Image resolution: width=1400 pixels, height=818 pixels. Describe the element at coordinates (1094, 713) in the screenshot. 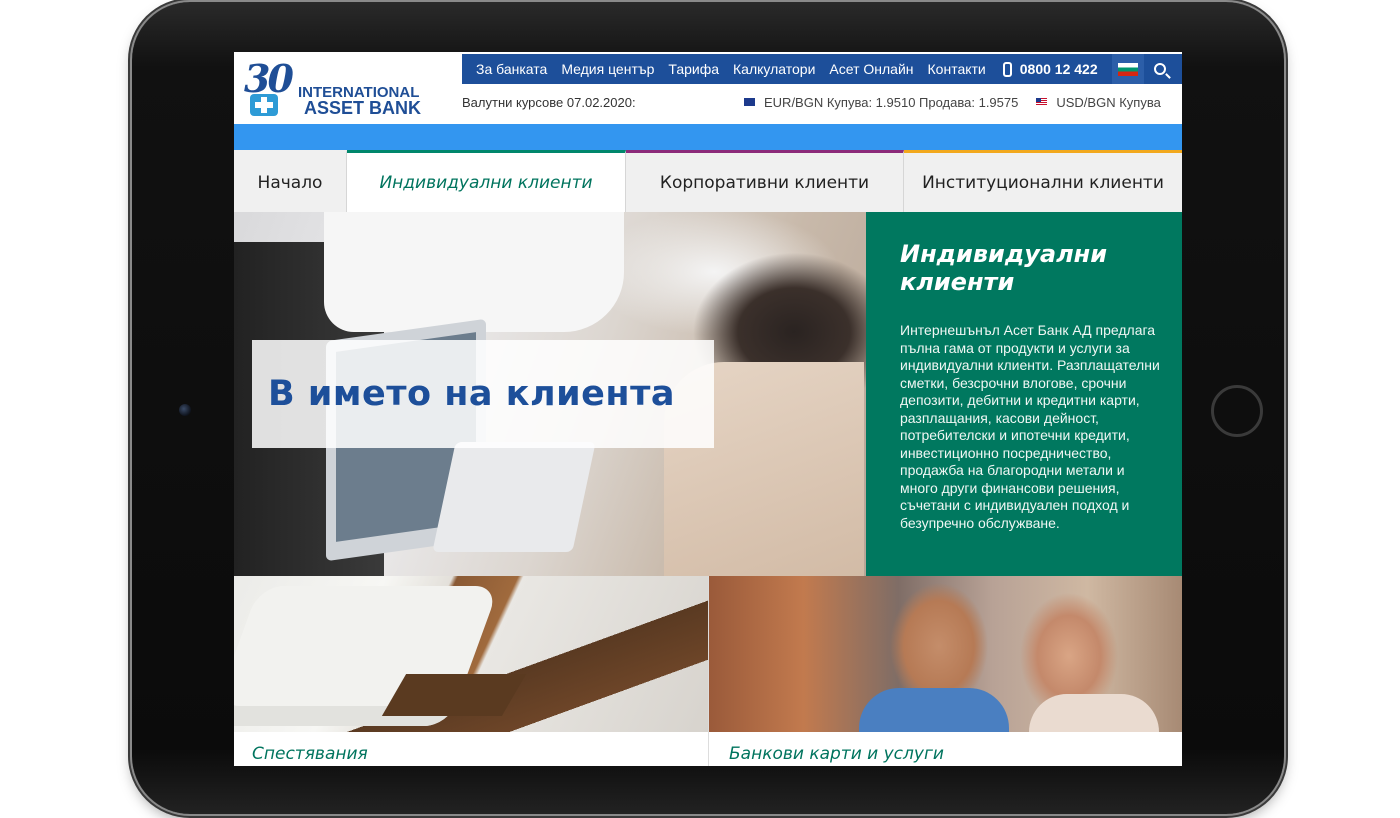

I see `photo-woman` at that location.